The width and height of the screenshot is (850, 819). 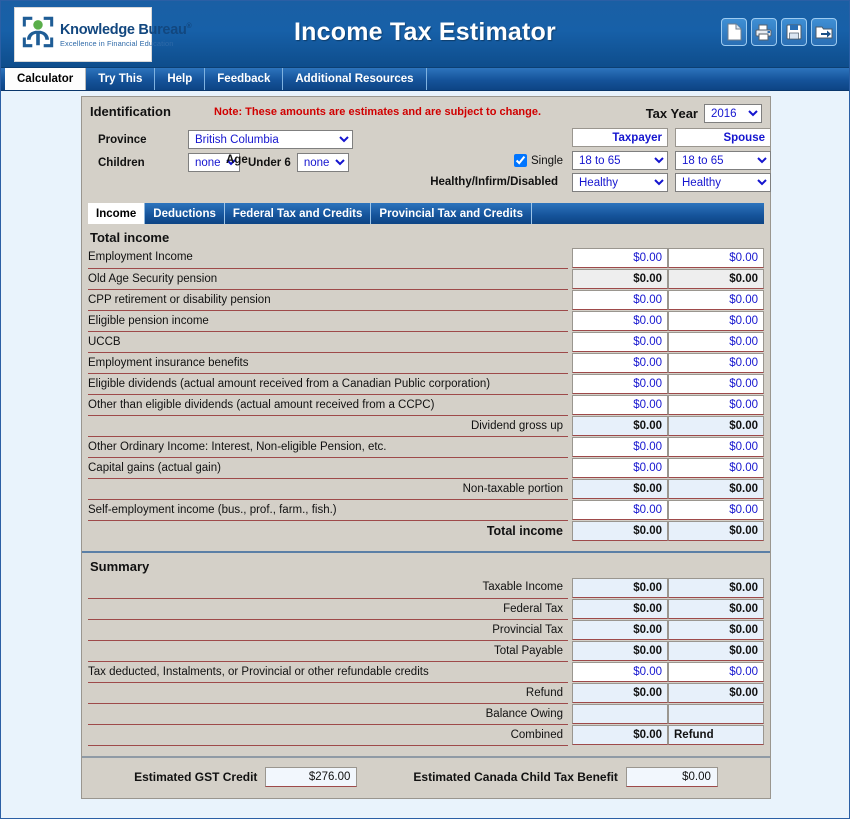 I want to click on table-row: Provincial Tax $0.00 $0.00, so click(x=426, y=630).